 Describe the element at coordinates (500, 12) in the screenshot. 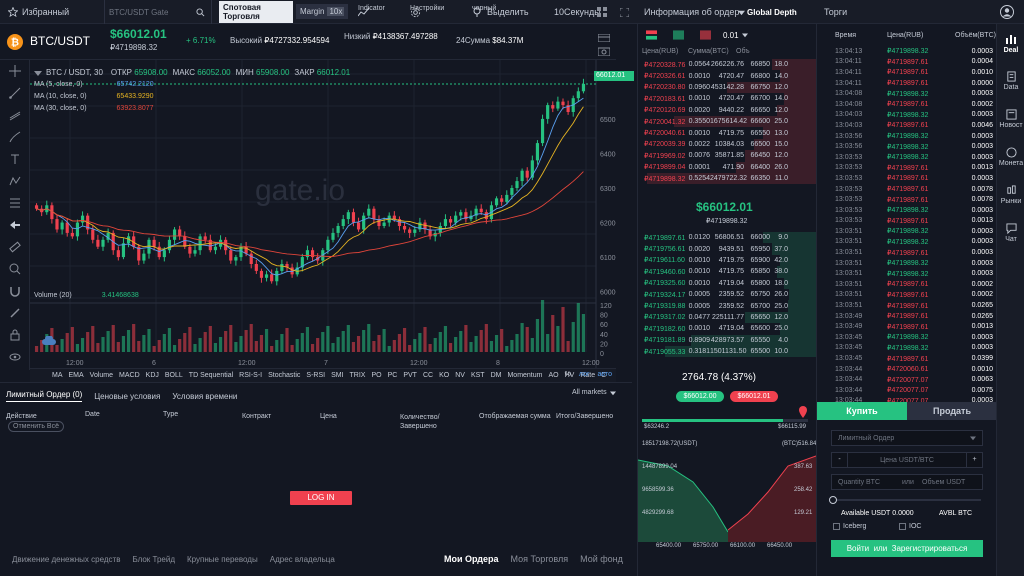

I see `select-button: Выделить` at that location.